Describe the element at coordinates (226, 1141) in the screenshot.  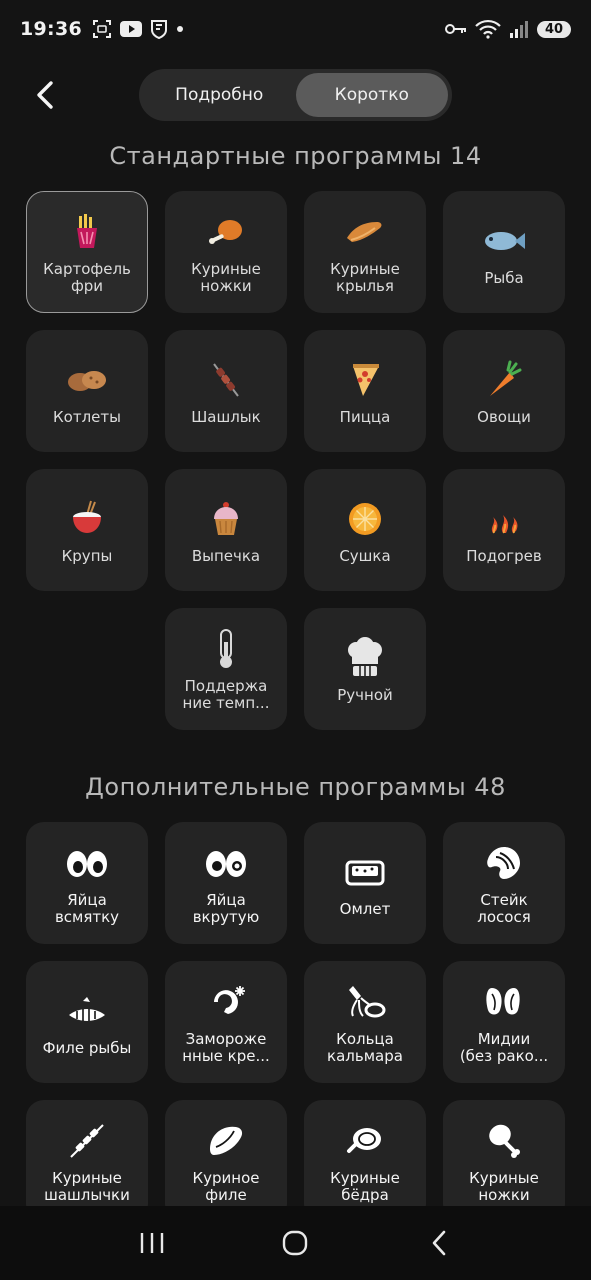
I see `chicken-fillet-icon` at that location.